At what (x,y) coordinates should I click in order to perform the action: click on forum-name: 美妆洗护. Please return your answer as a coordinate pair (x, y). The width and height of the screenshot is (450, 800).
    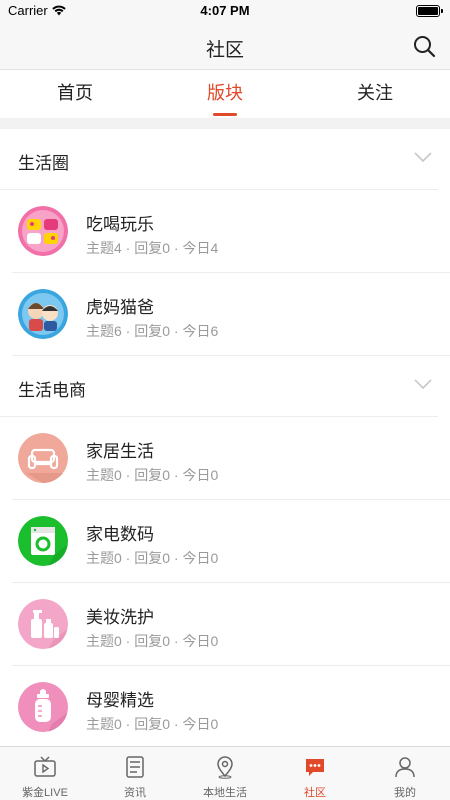
    Looking at the image, I should click on (120, 617).